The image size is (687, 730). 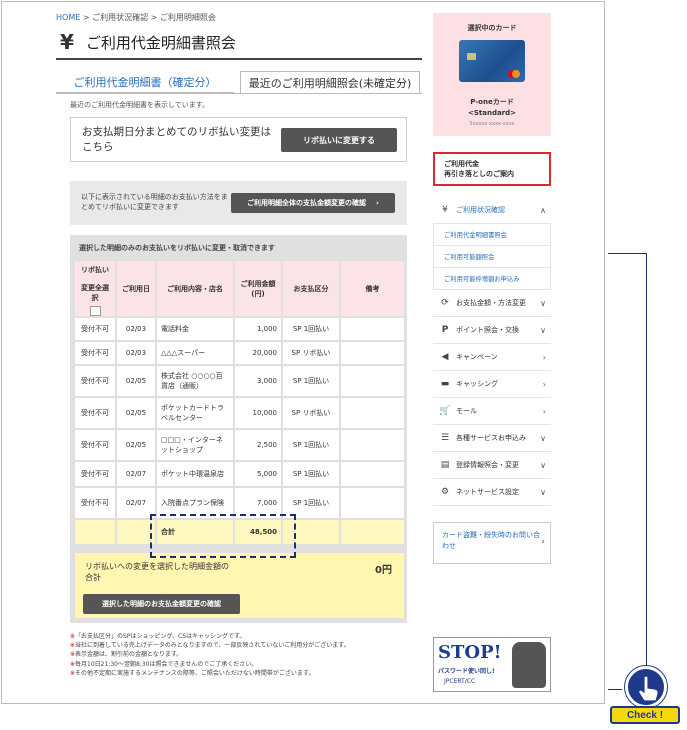 I want to click on chevron-up-icon: ∧, so click(x=543, y=210).